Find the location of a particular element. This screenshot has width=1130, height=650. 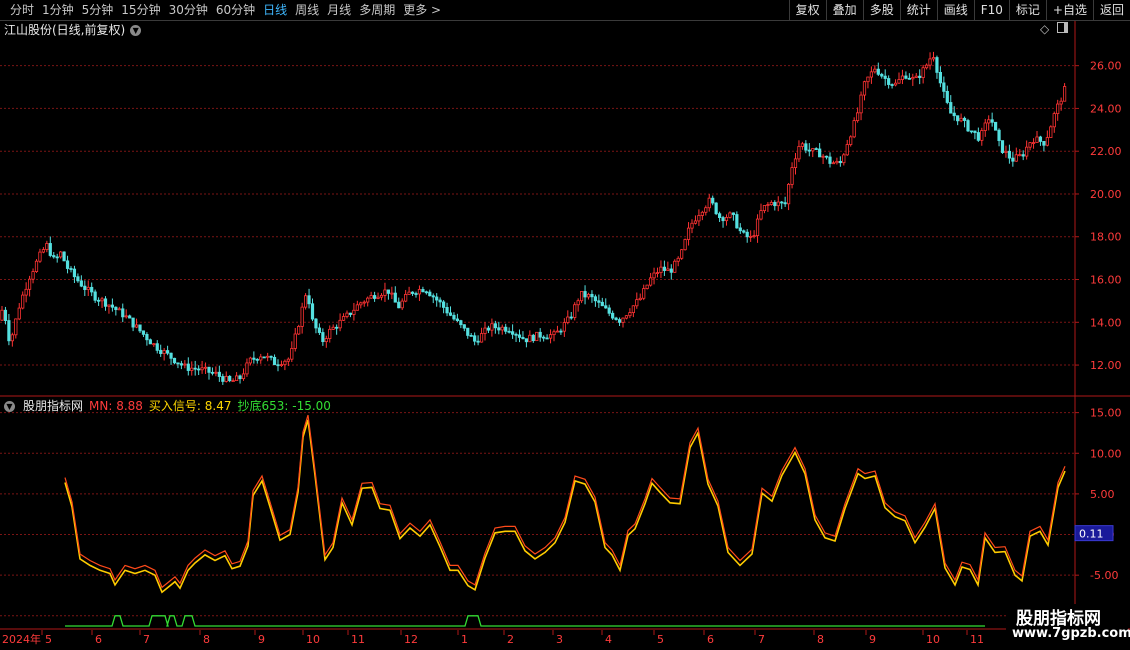

y-tick-label: 5.00 is located at coordinates (1102, 494).